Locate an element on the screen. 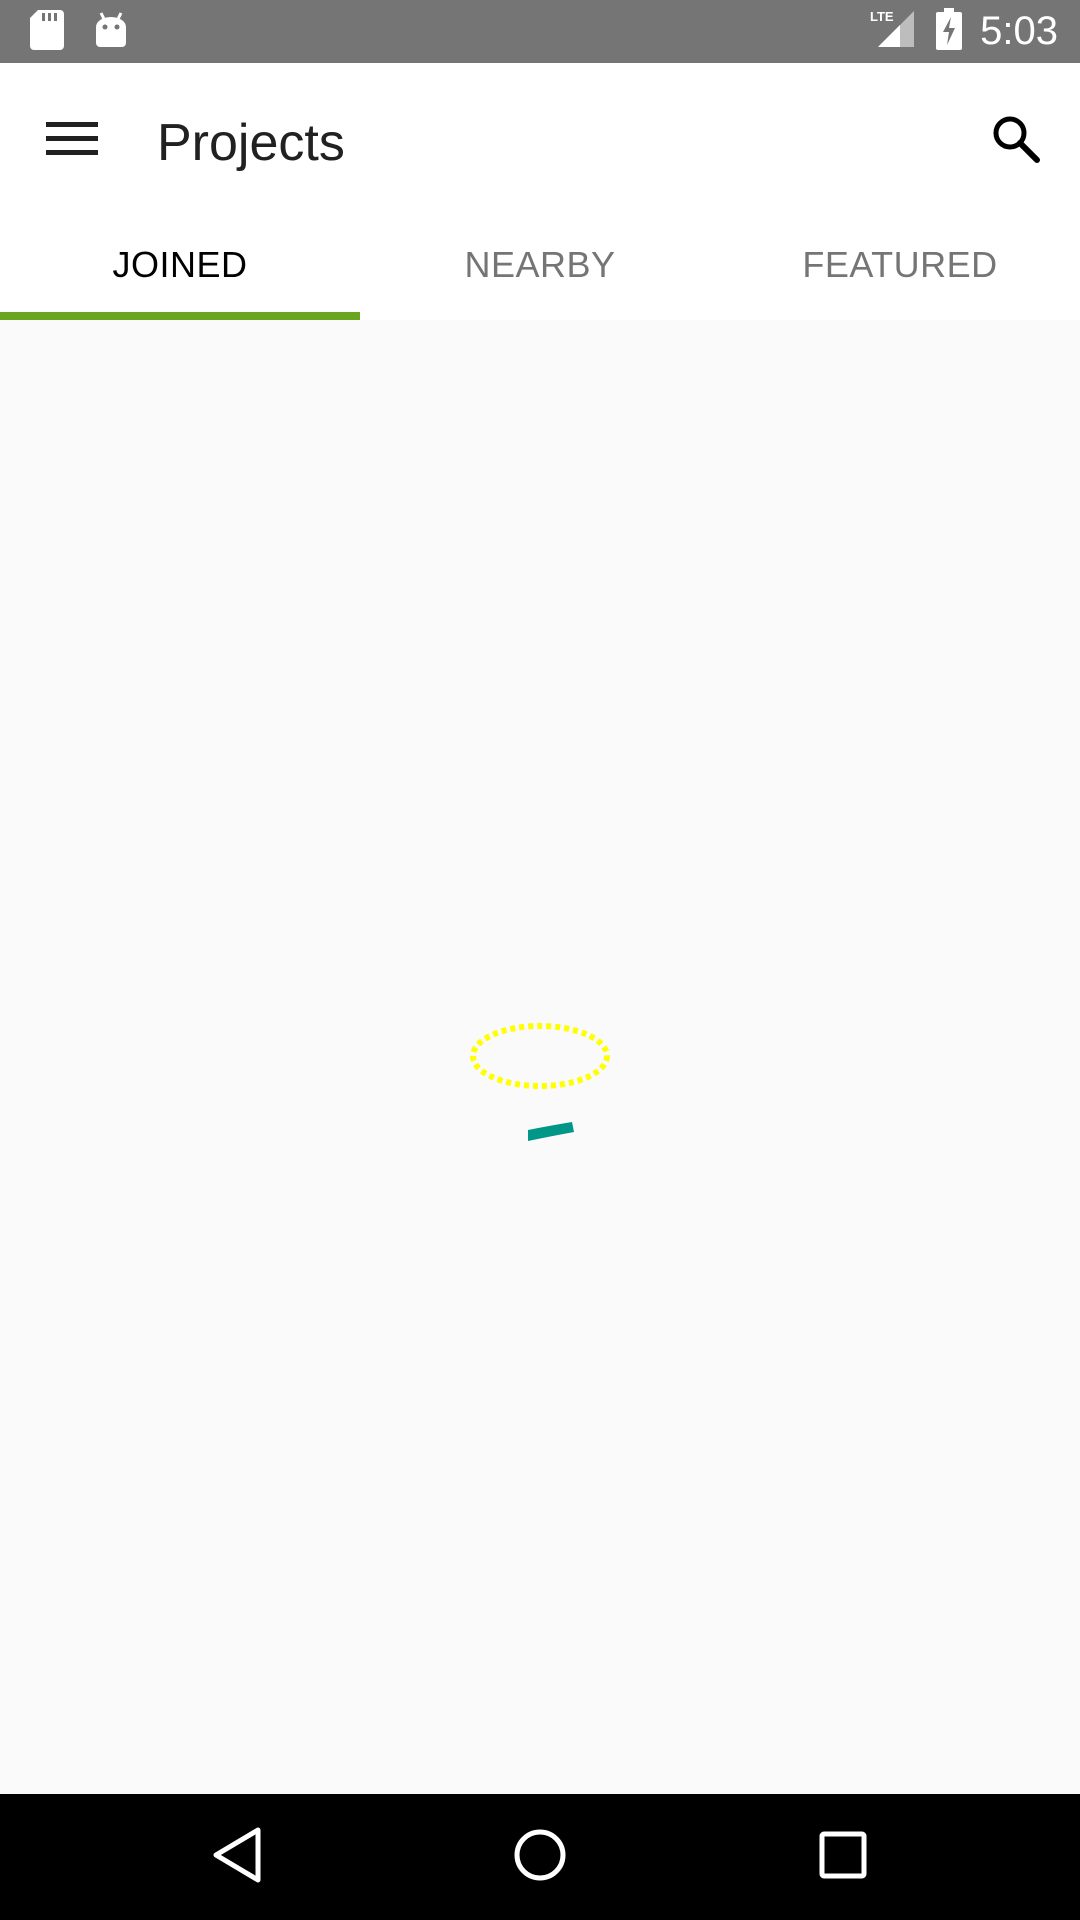 The width and height of the screenshot is (1080, 1920). home-button is located at coordinates (540, 1857).